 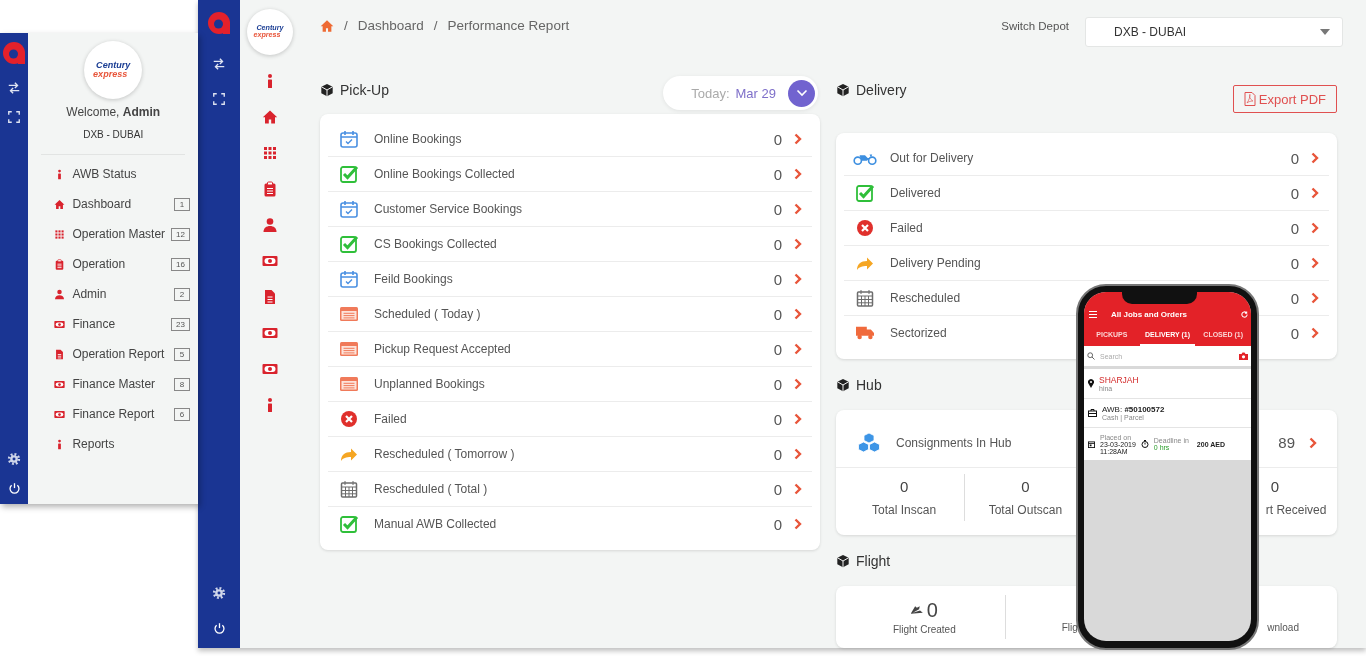 I want to click on camera-icon, so click(x=1243, y=356).